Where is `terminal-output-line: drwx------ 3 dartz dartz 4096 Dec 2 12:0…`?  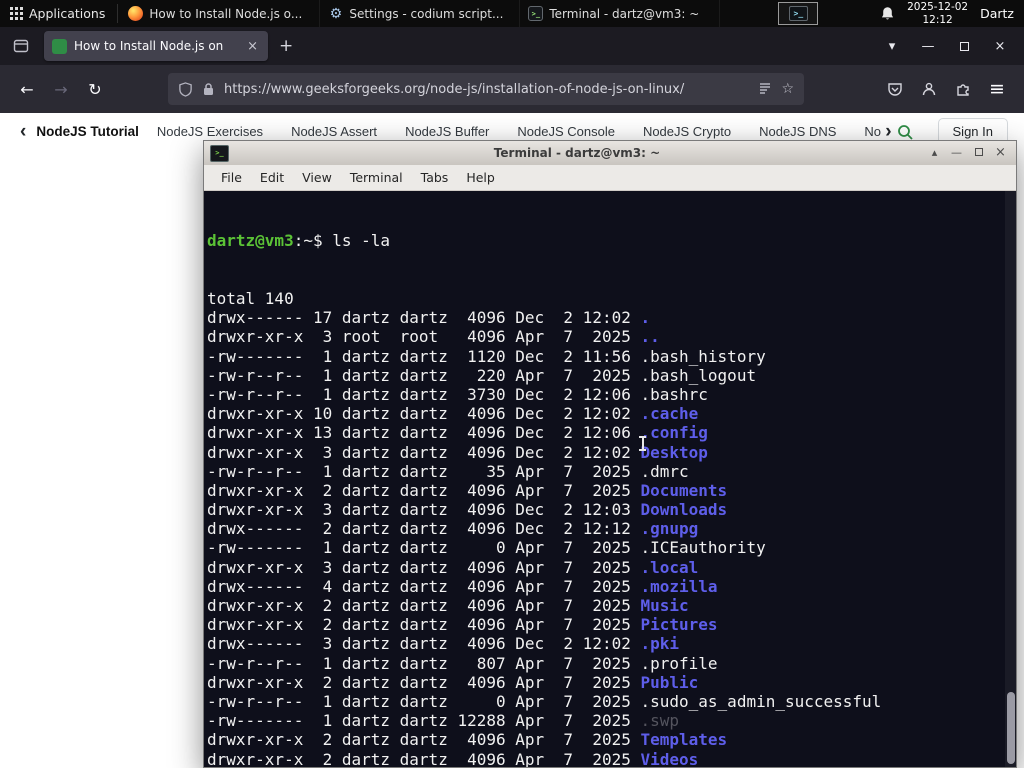
terminal-output-line: drwx------ 3 dartz dartz 4096 Dec 2 12:0… is located at coordinates (443, 644).